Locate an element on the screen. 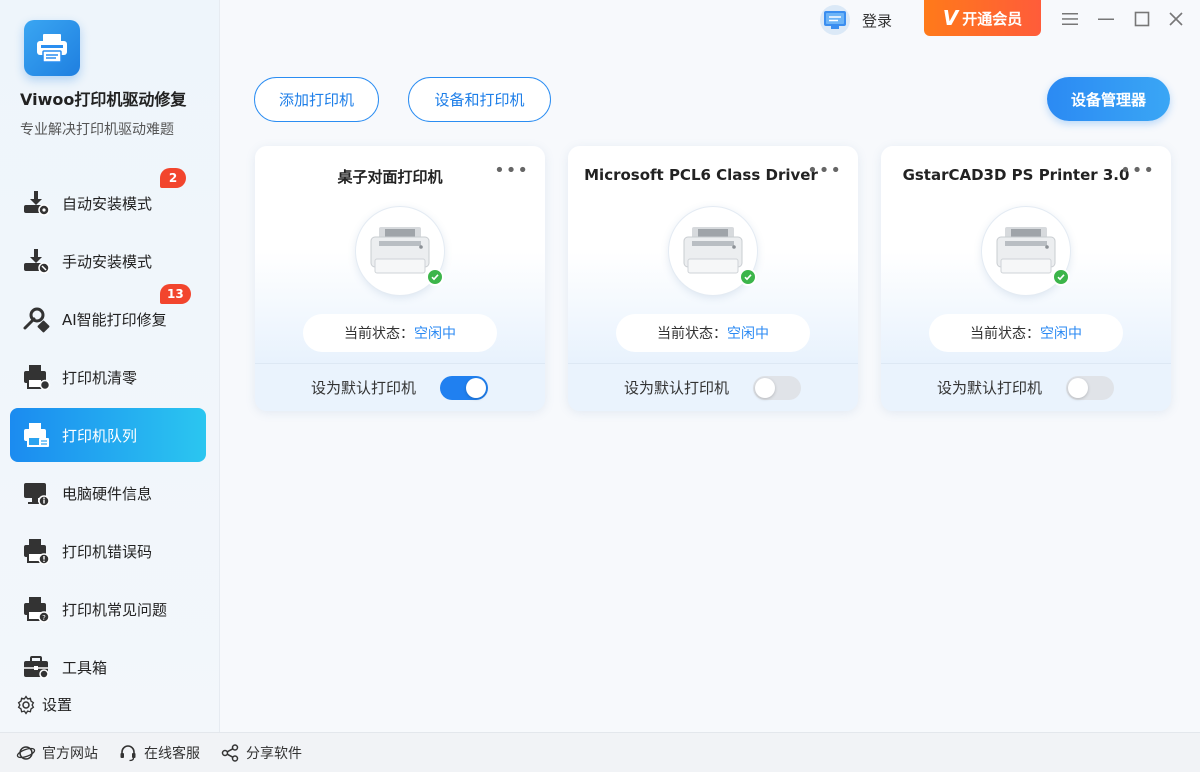 Image resolution: width=1200 pixels, height=772 pixels. devices-printers-button: 设备和打印机 is located at coordinates (479, 99).